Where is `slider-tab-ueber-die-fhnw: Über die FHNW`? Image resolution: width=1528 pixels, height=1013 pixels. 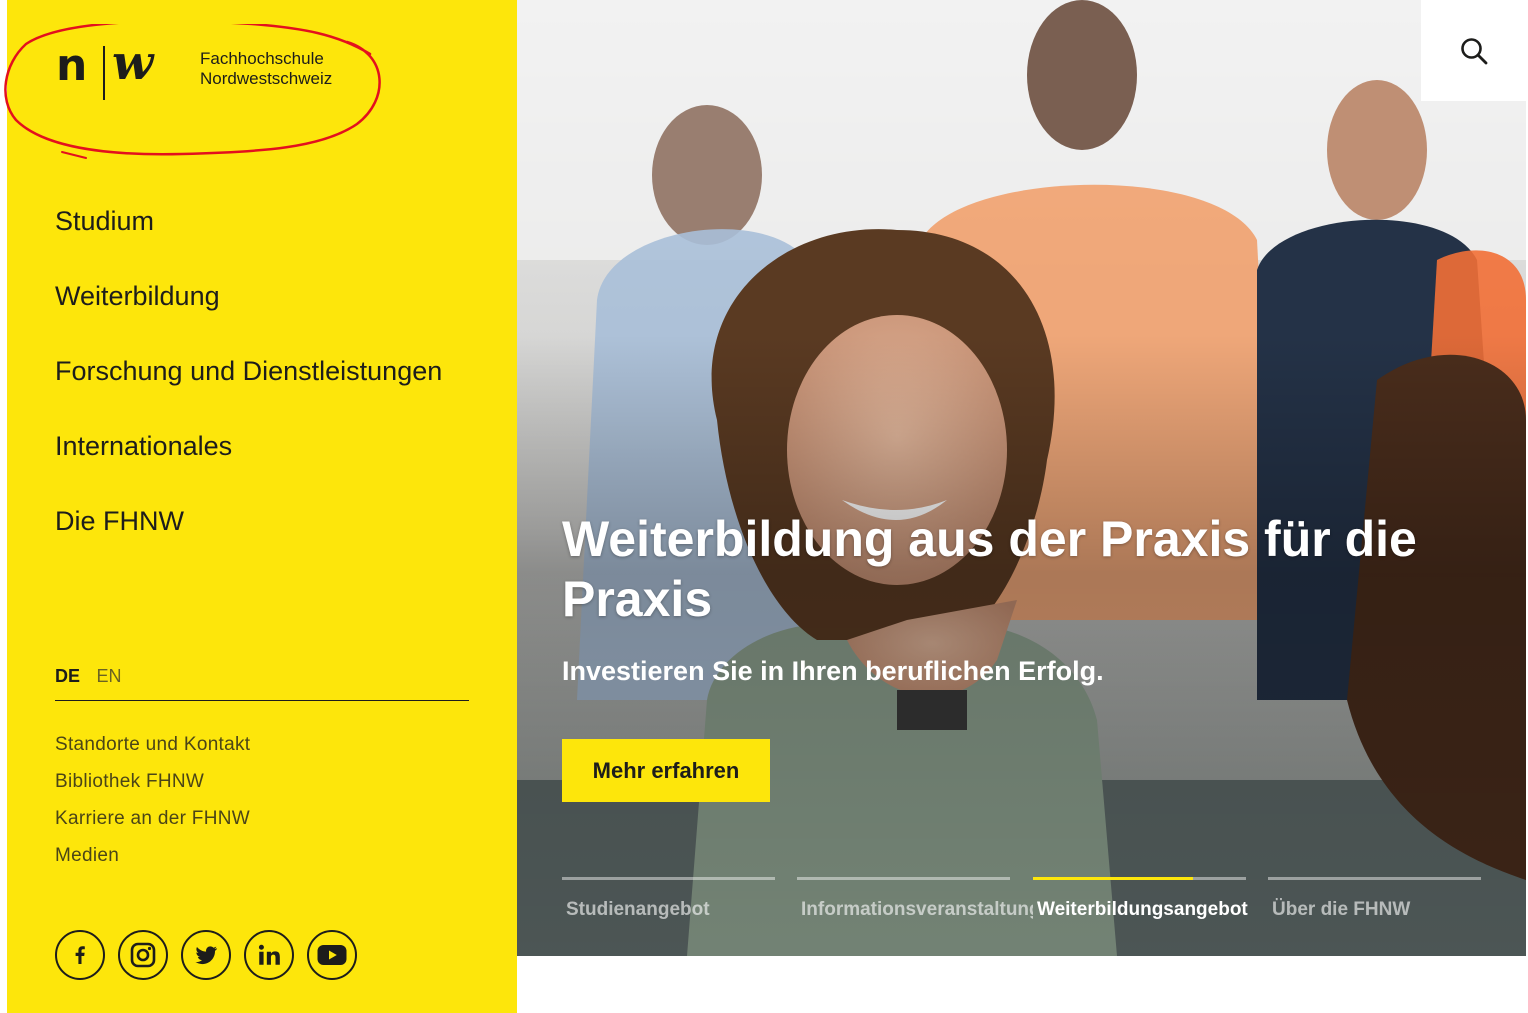
slider-tab-ueber-die-fhnw: Über die FHNW is located at coordinates (1374, 907).